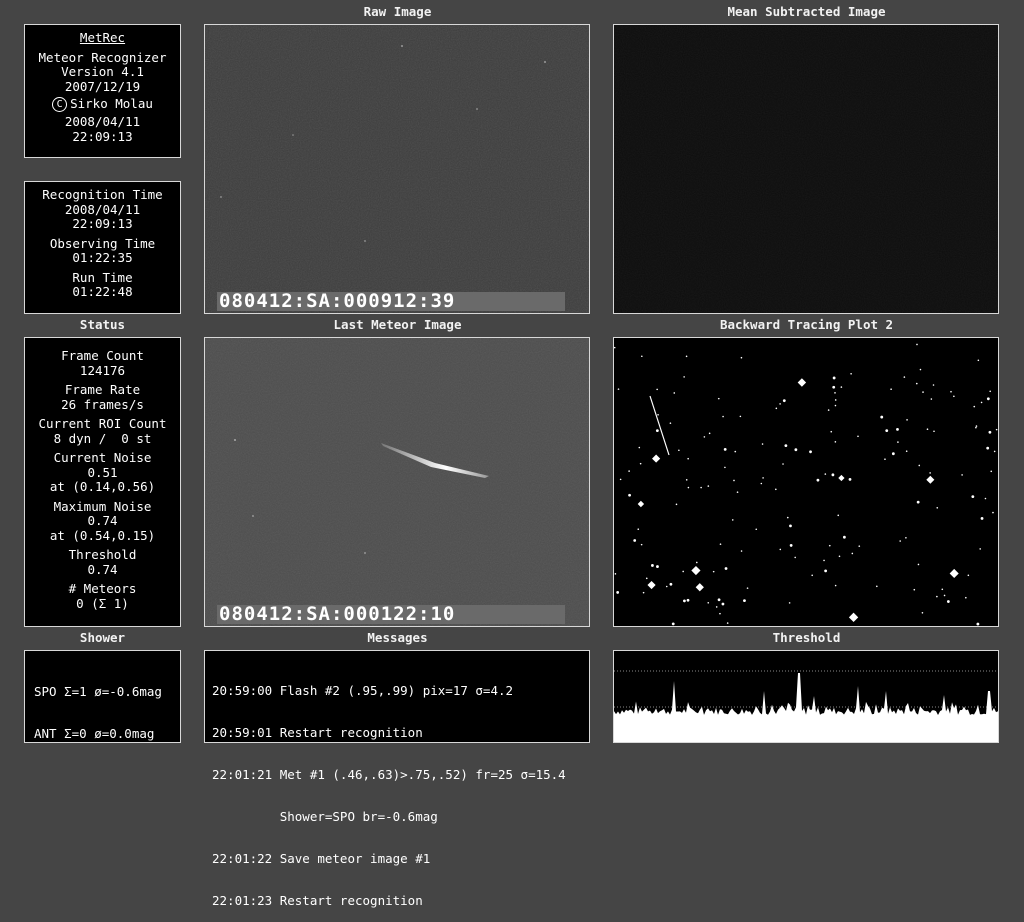 The height and width of the screenshot is (922, 1024). Describe the element at coordinates (391, 614) in the screenshot. I see `meteor-image-timestamp: 080412:SA:000122:10` at that location.